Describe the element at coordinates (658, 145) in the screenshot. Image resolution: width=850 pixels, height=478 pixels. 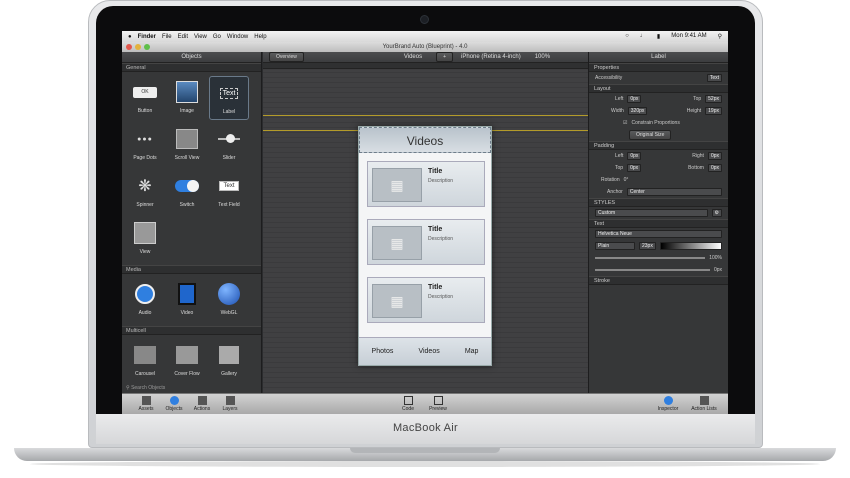
I see `section-padding: Padding` at that location.